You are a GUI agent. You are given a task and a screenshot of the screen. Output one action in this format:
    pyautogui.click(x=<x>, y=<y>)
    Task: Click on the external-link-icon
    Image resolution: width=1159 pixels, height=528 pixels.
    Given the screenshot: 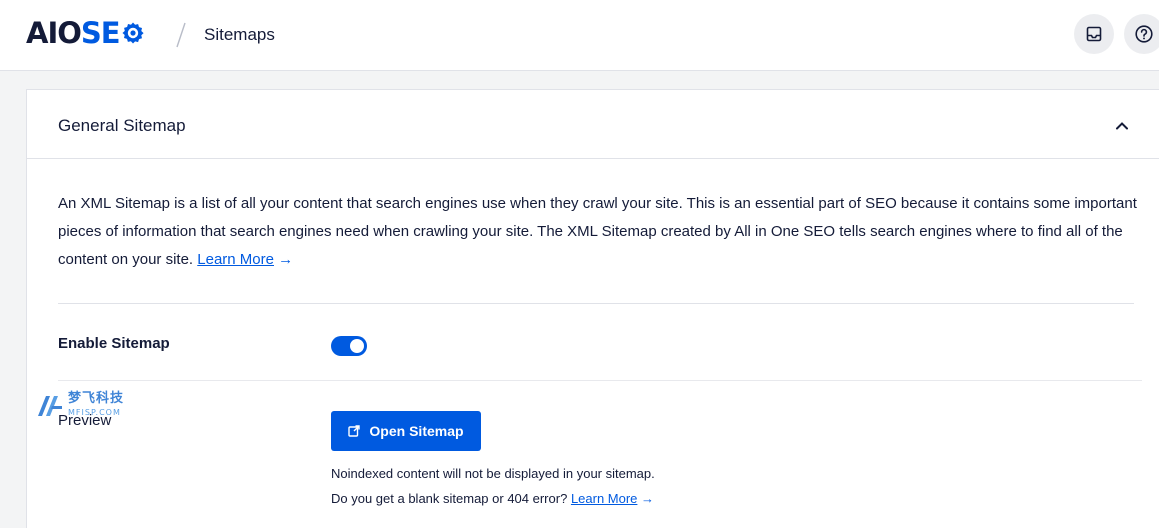 What is the action you would take?
    pyautogui.click(x=354, y=431)
    